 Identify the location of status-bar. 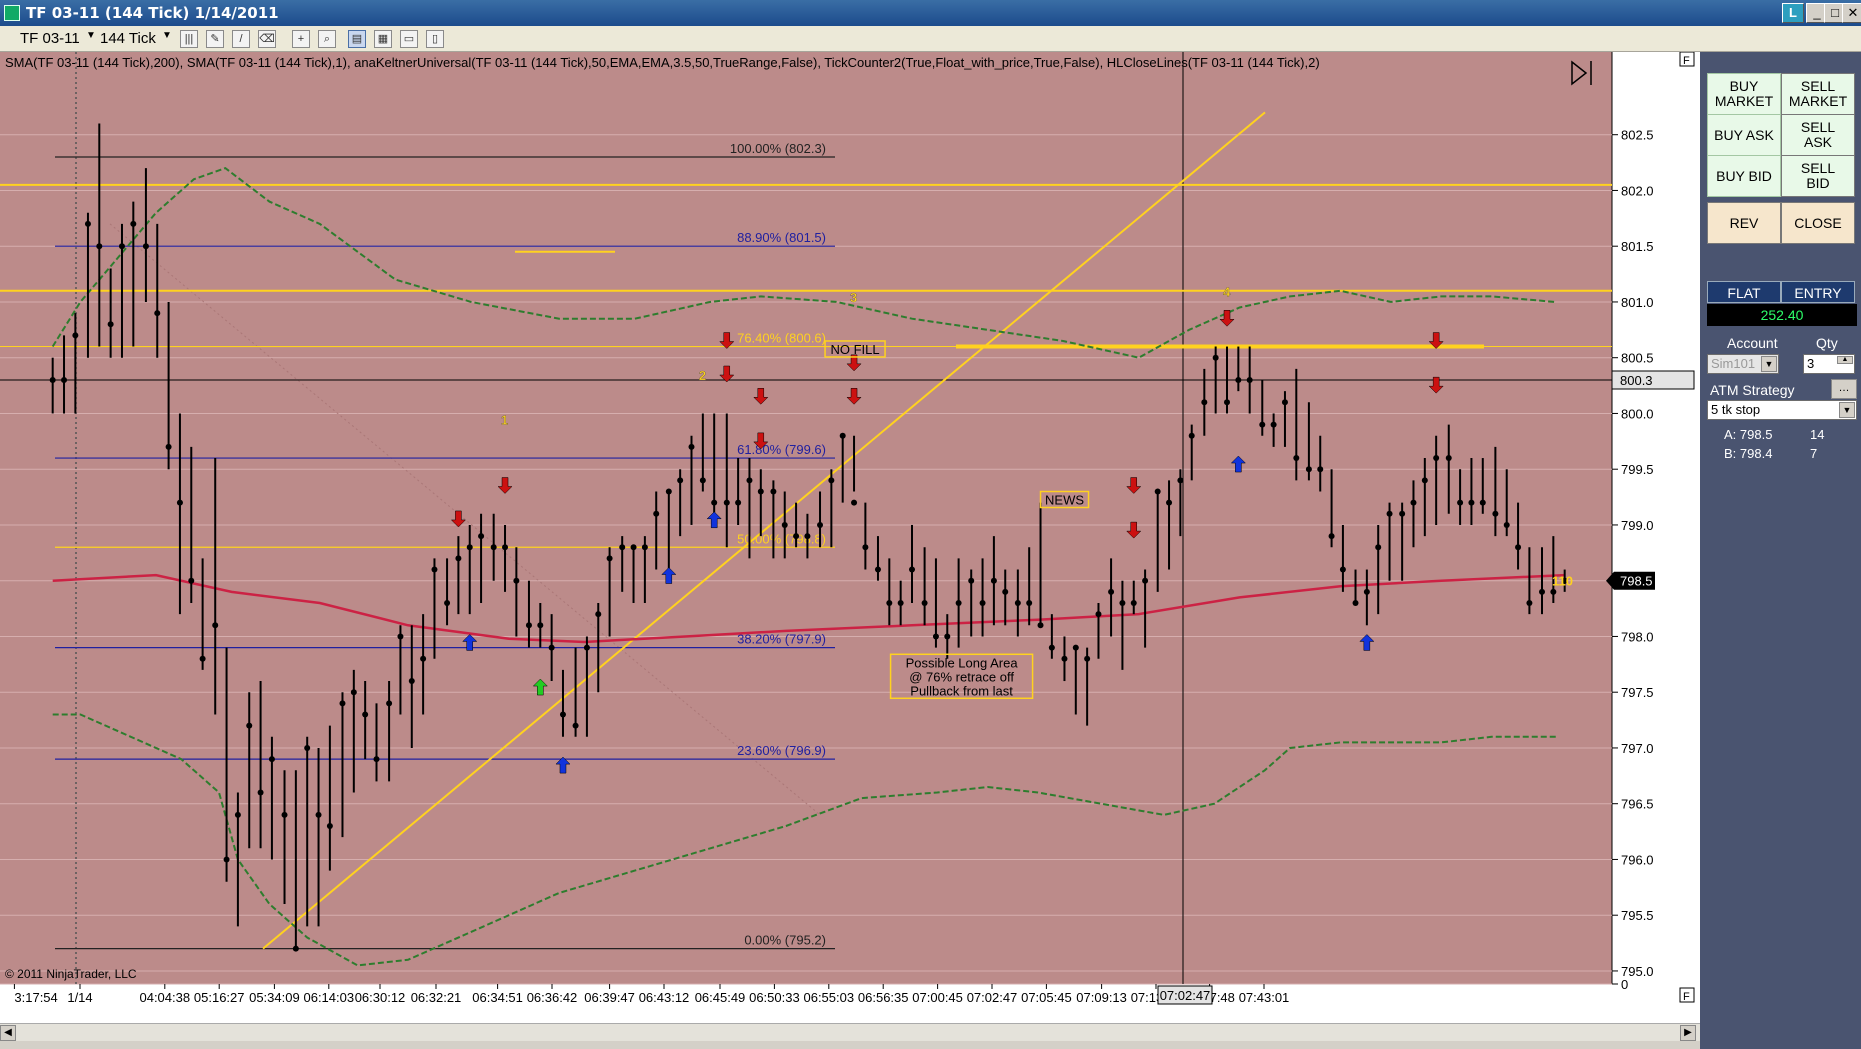
(850, 1045).